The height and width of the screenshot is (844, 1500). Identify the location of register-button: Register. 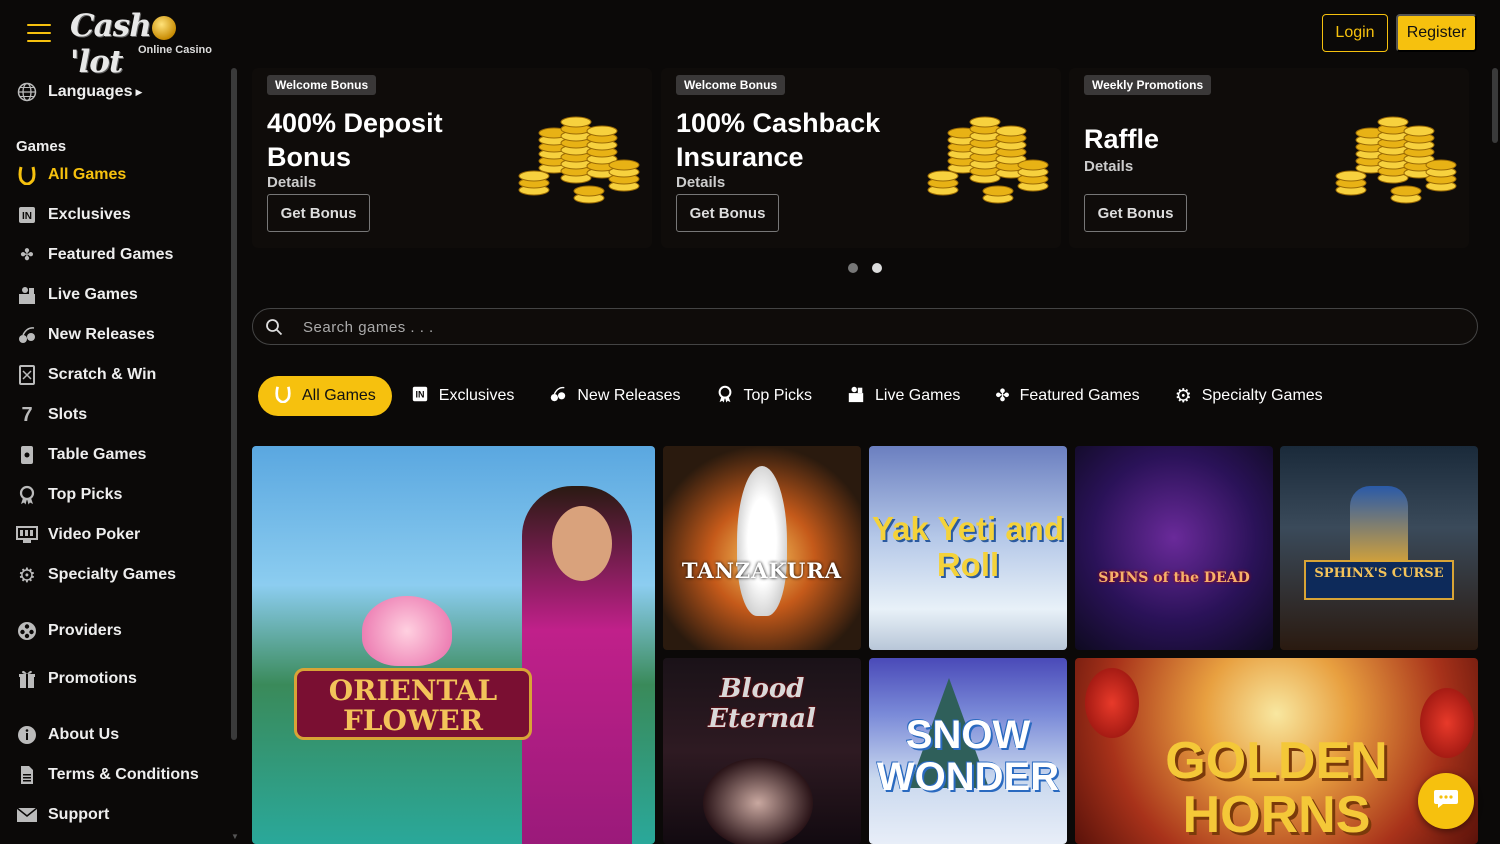
(1436, 33).